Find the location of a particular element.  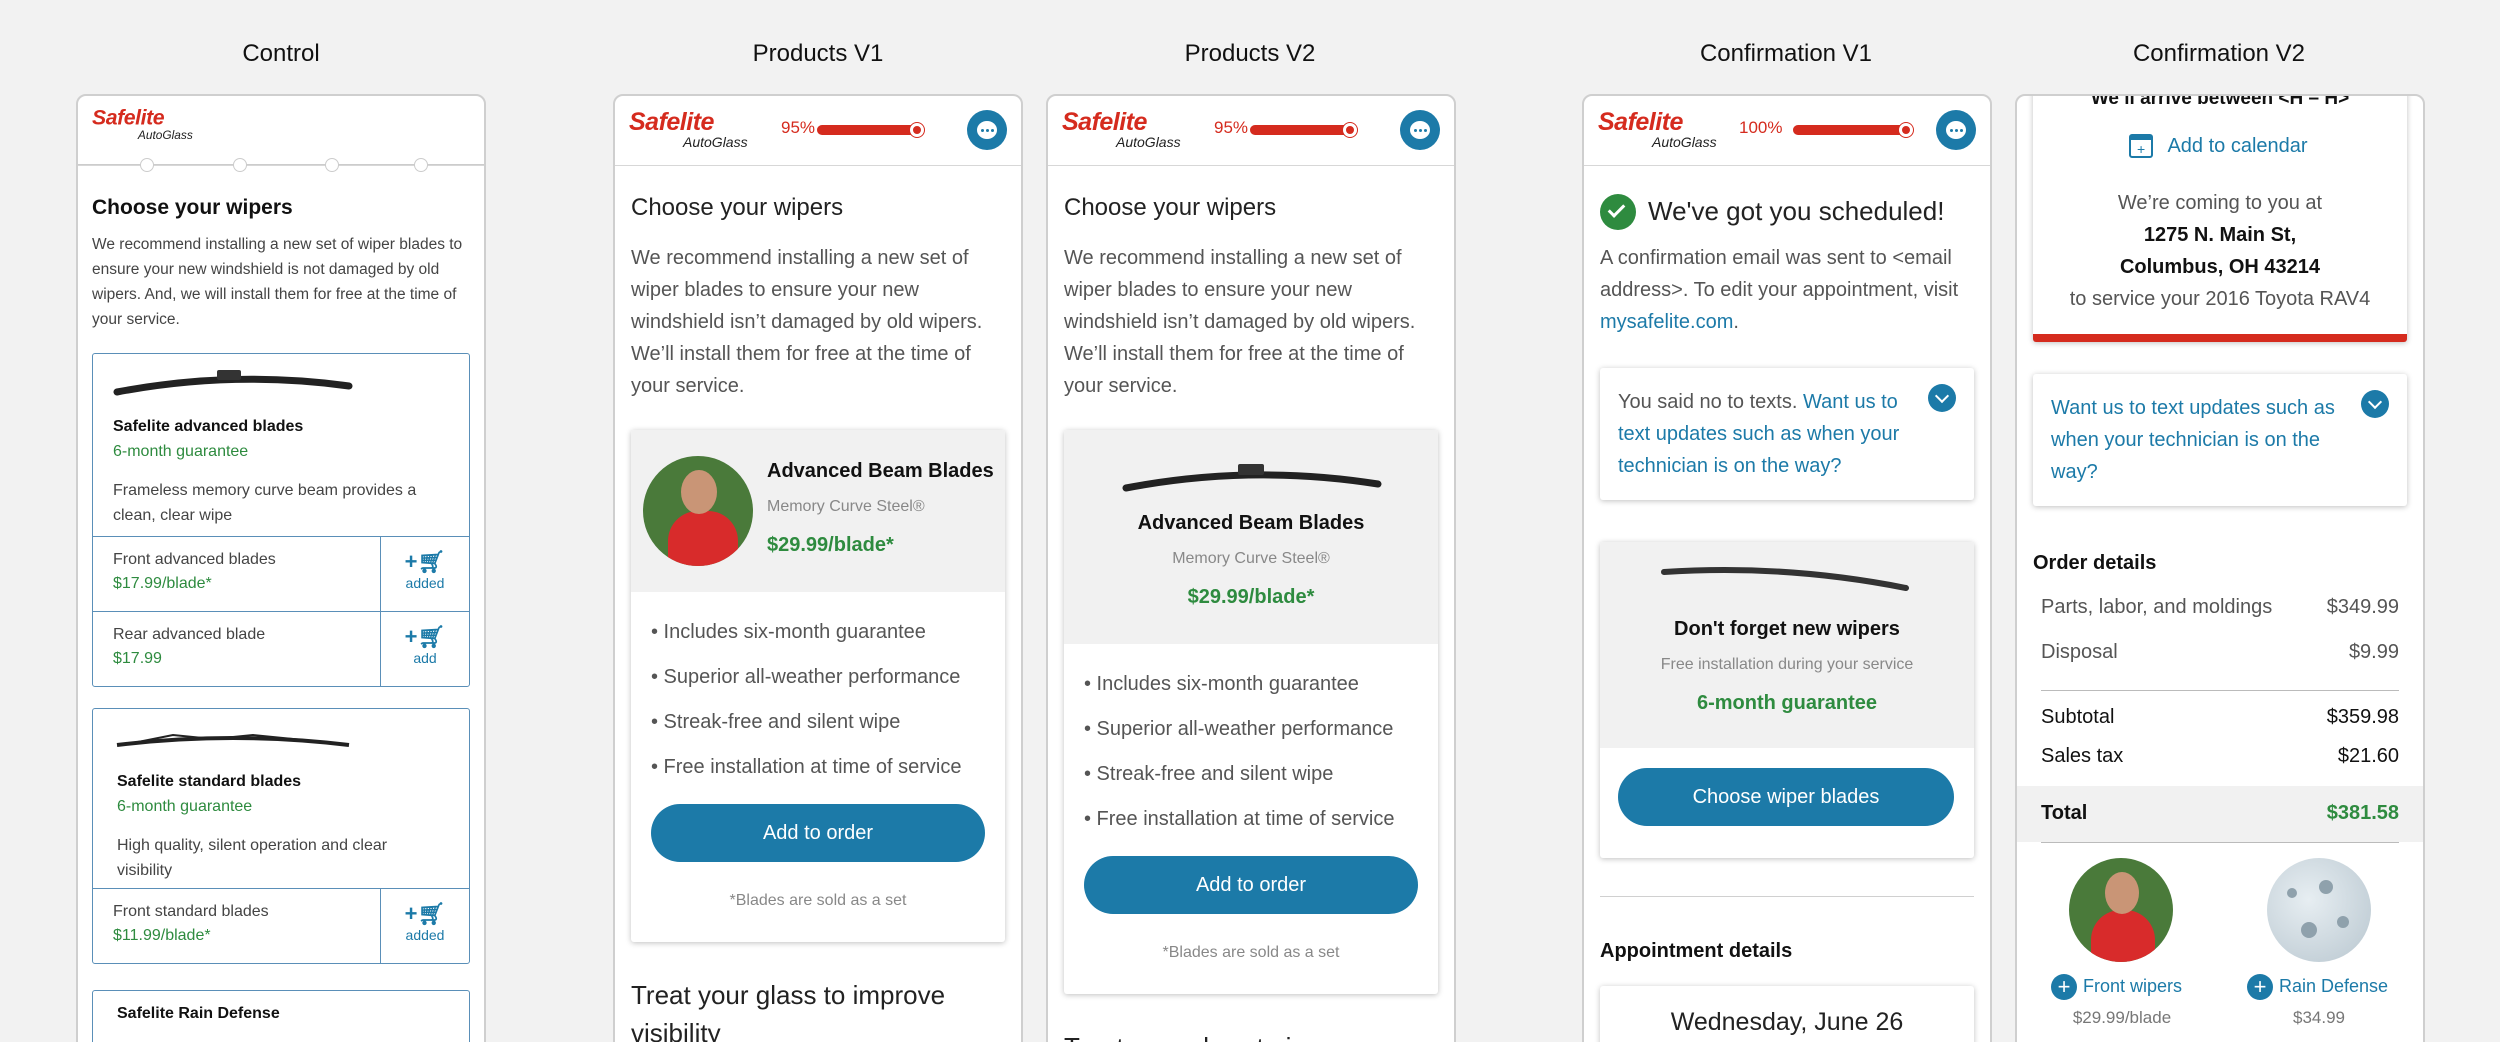

add-to-calendar-link: + Add to calendar is located at coordinates (2218, 146).